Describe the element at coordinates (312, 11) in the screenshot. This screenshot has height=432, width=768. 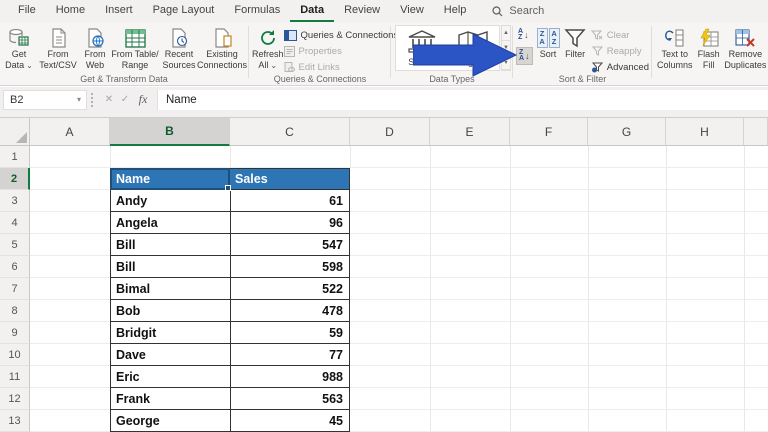
I see `tab-data: Data` at that location.